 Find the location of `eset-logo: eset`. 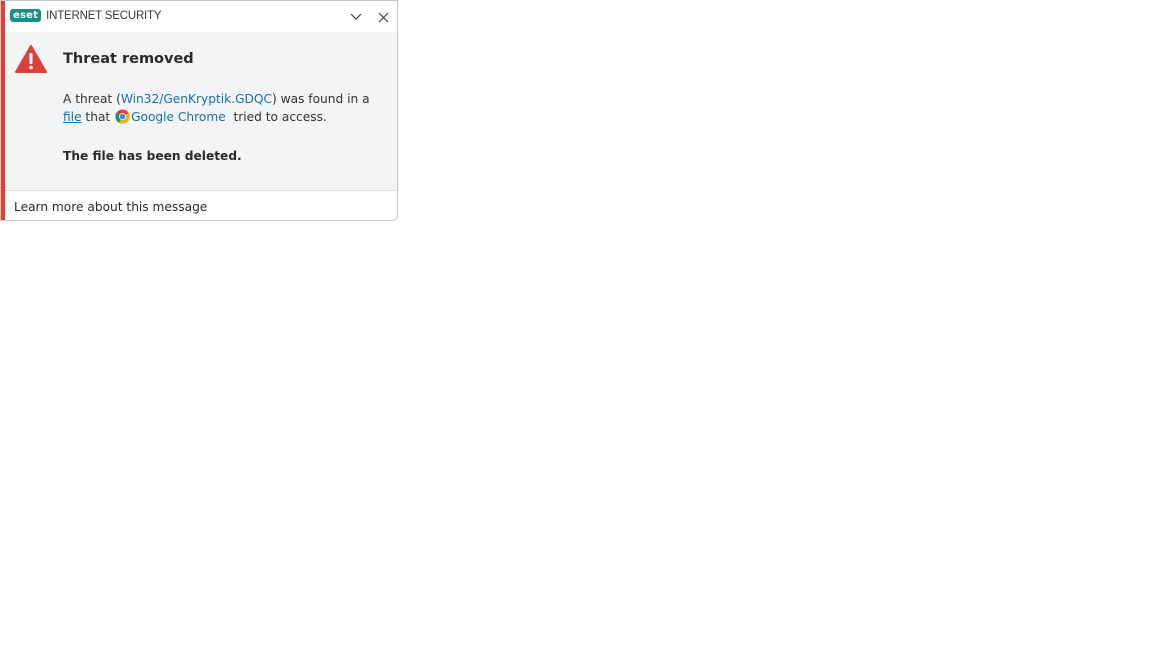

eset-logo: eset is located at coordinates (26, 15).